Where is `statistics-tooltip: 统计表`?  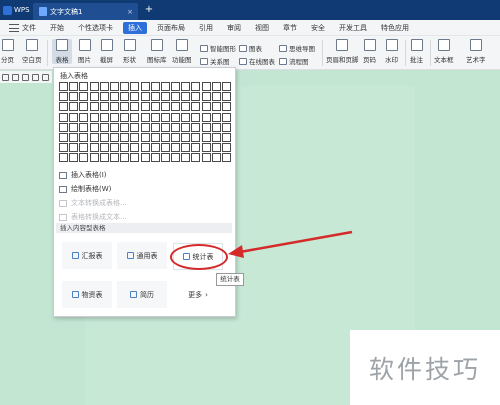
statistics-tooltip: 统计表 is located at coordinates (230, 279).